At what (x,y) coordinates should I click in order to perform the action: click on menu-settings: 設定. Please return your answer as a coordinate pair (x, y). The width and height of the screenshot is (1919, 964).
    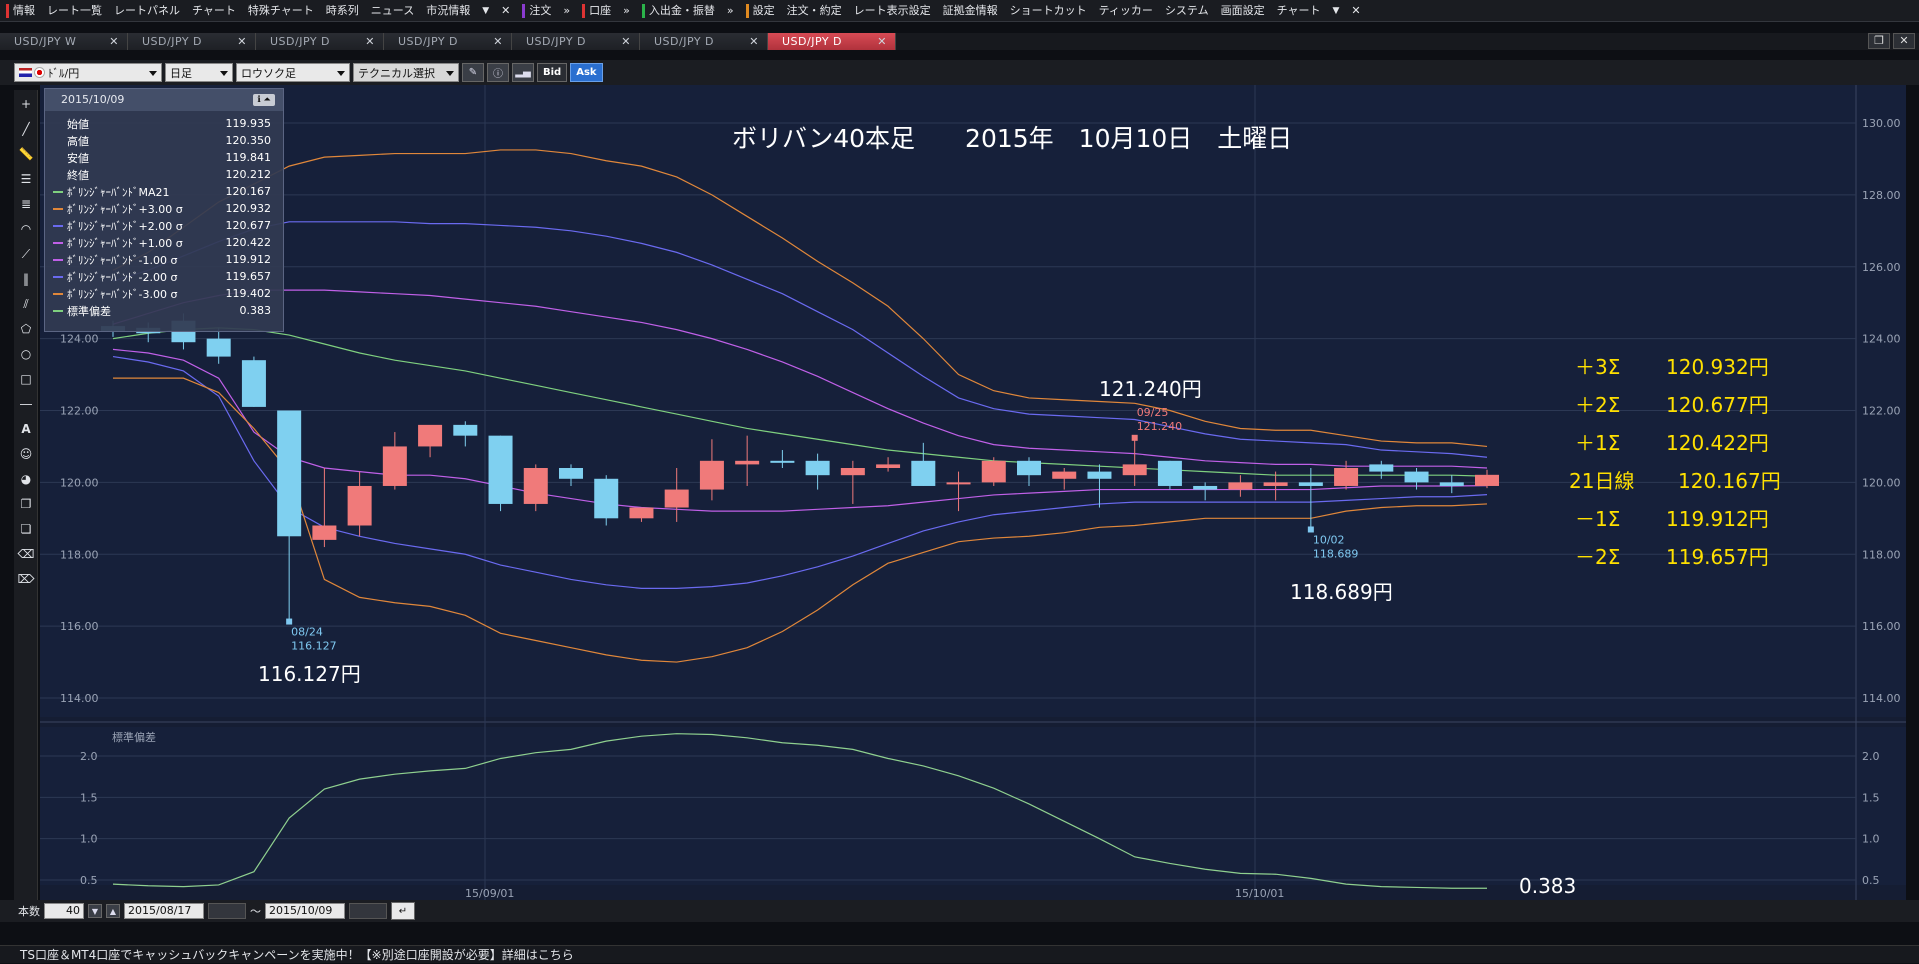
    Looking at the image, I should click on (760, 10).